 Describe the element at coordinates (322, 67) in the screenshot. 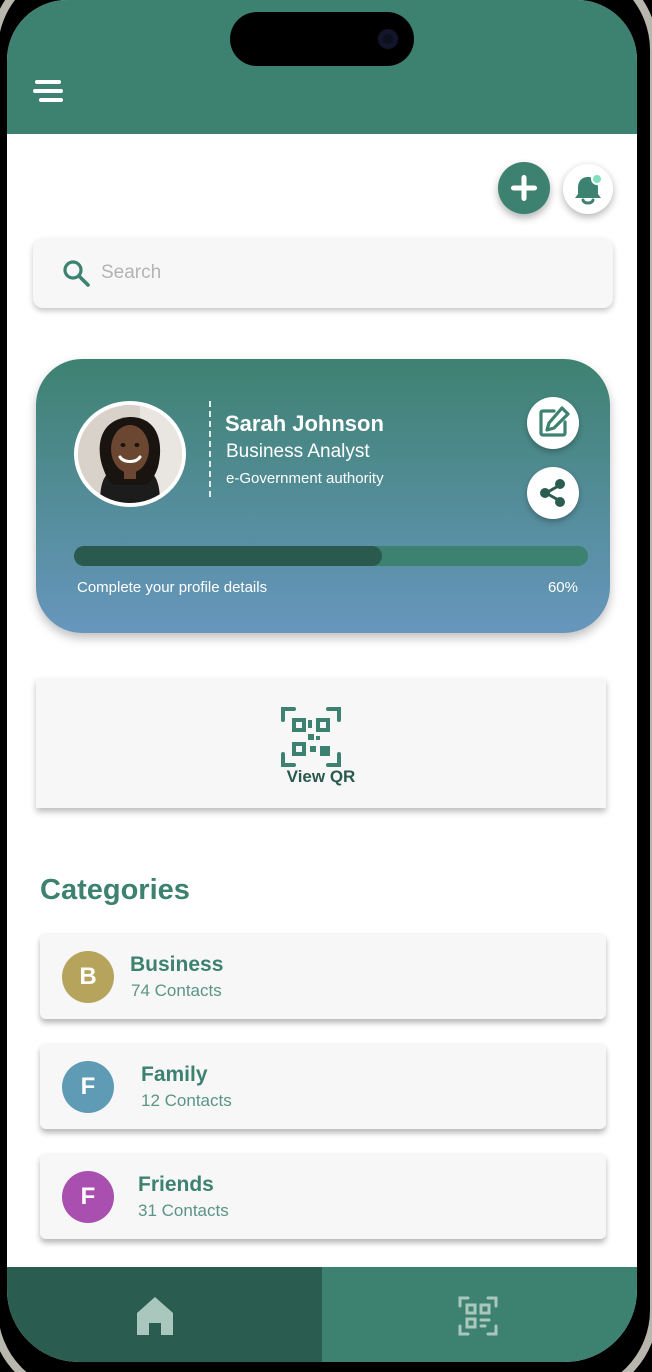

I see `app-header` at that location.